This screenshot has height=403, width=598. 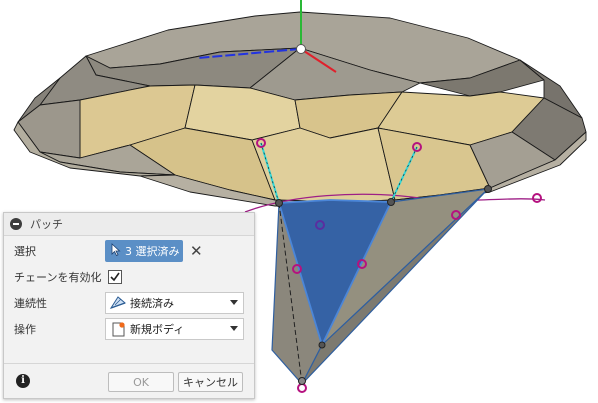 I want to click on dialog-title-bar: パッチ, so click(x=129, y=224).